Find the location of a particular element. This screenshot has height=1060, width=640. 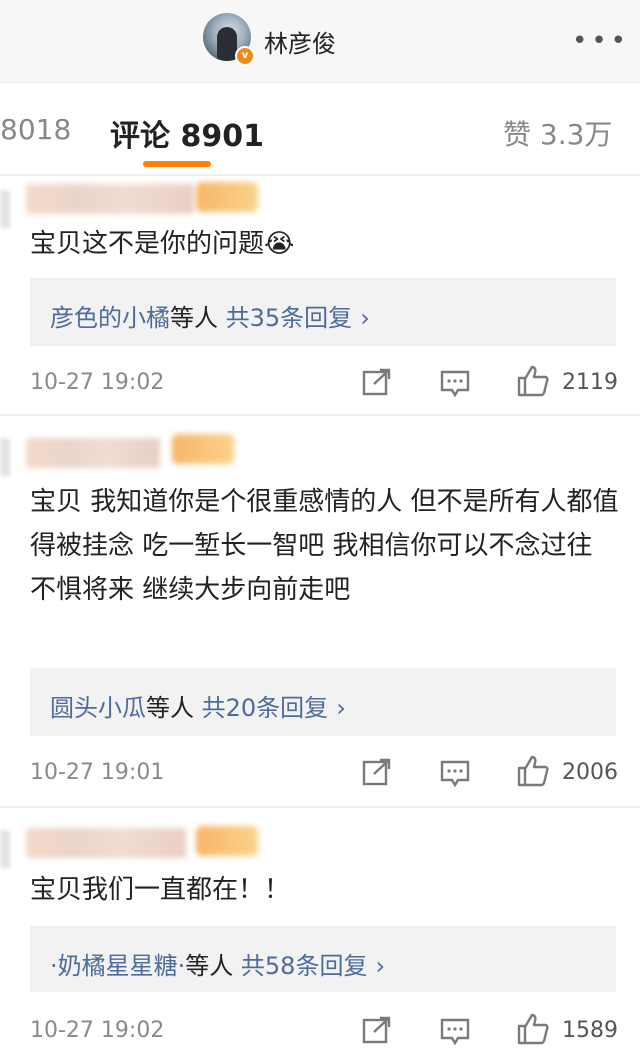

reply-users: ·奶橘星星糖· is located at coordinates (117, 966).